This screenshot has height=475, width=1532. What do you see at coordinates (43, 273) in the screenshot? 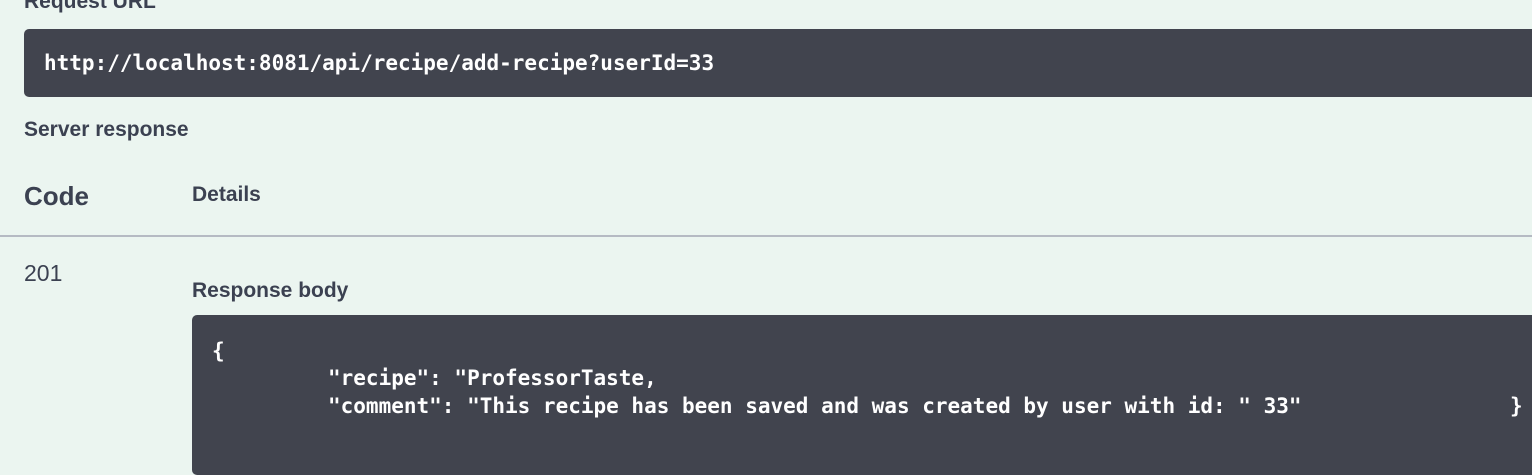
I see `response-status-code: 201` at bounding box center [43, 273].